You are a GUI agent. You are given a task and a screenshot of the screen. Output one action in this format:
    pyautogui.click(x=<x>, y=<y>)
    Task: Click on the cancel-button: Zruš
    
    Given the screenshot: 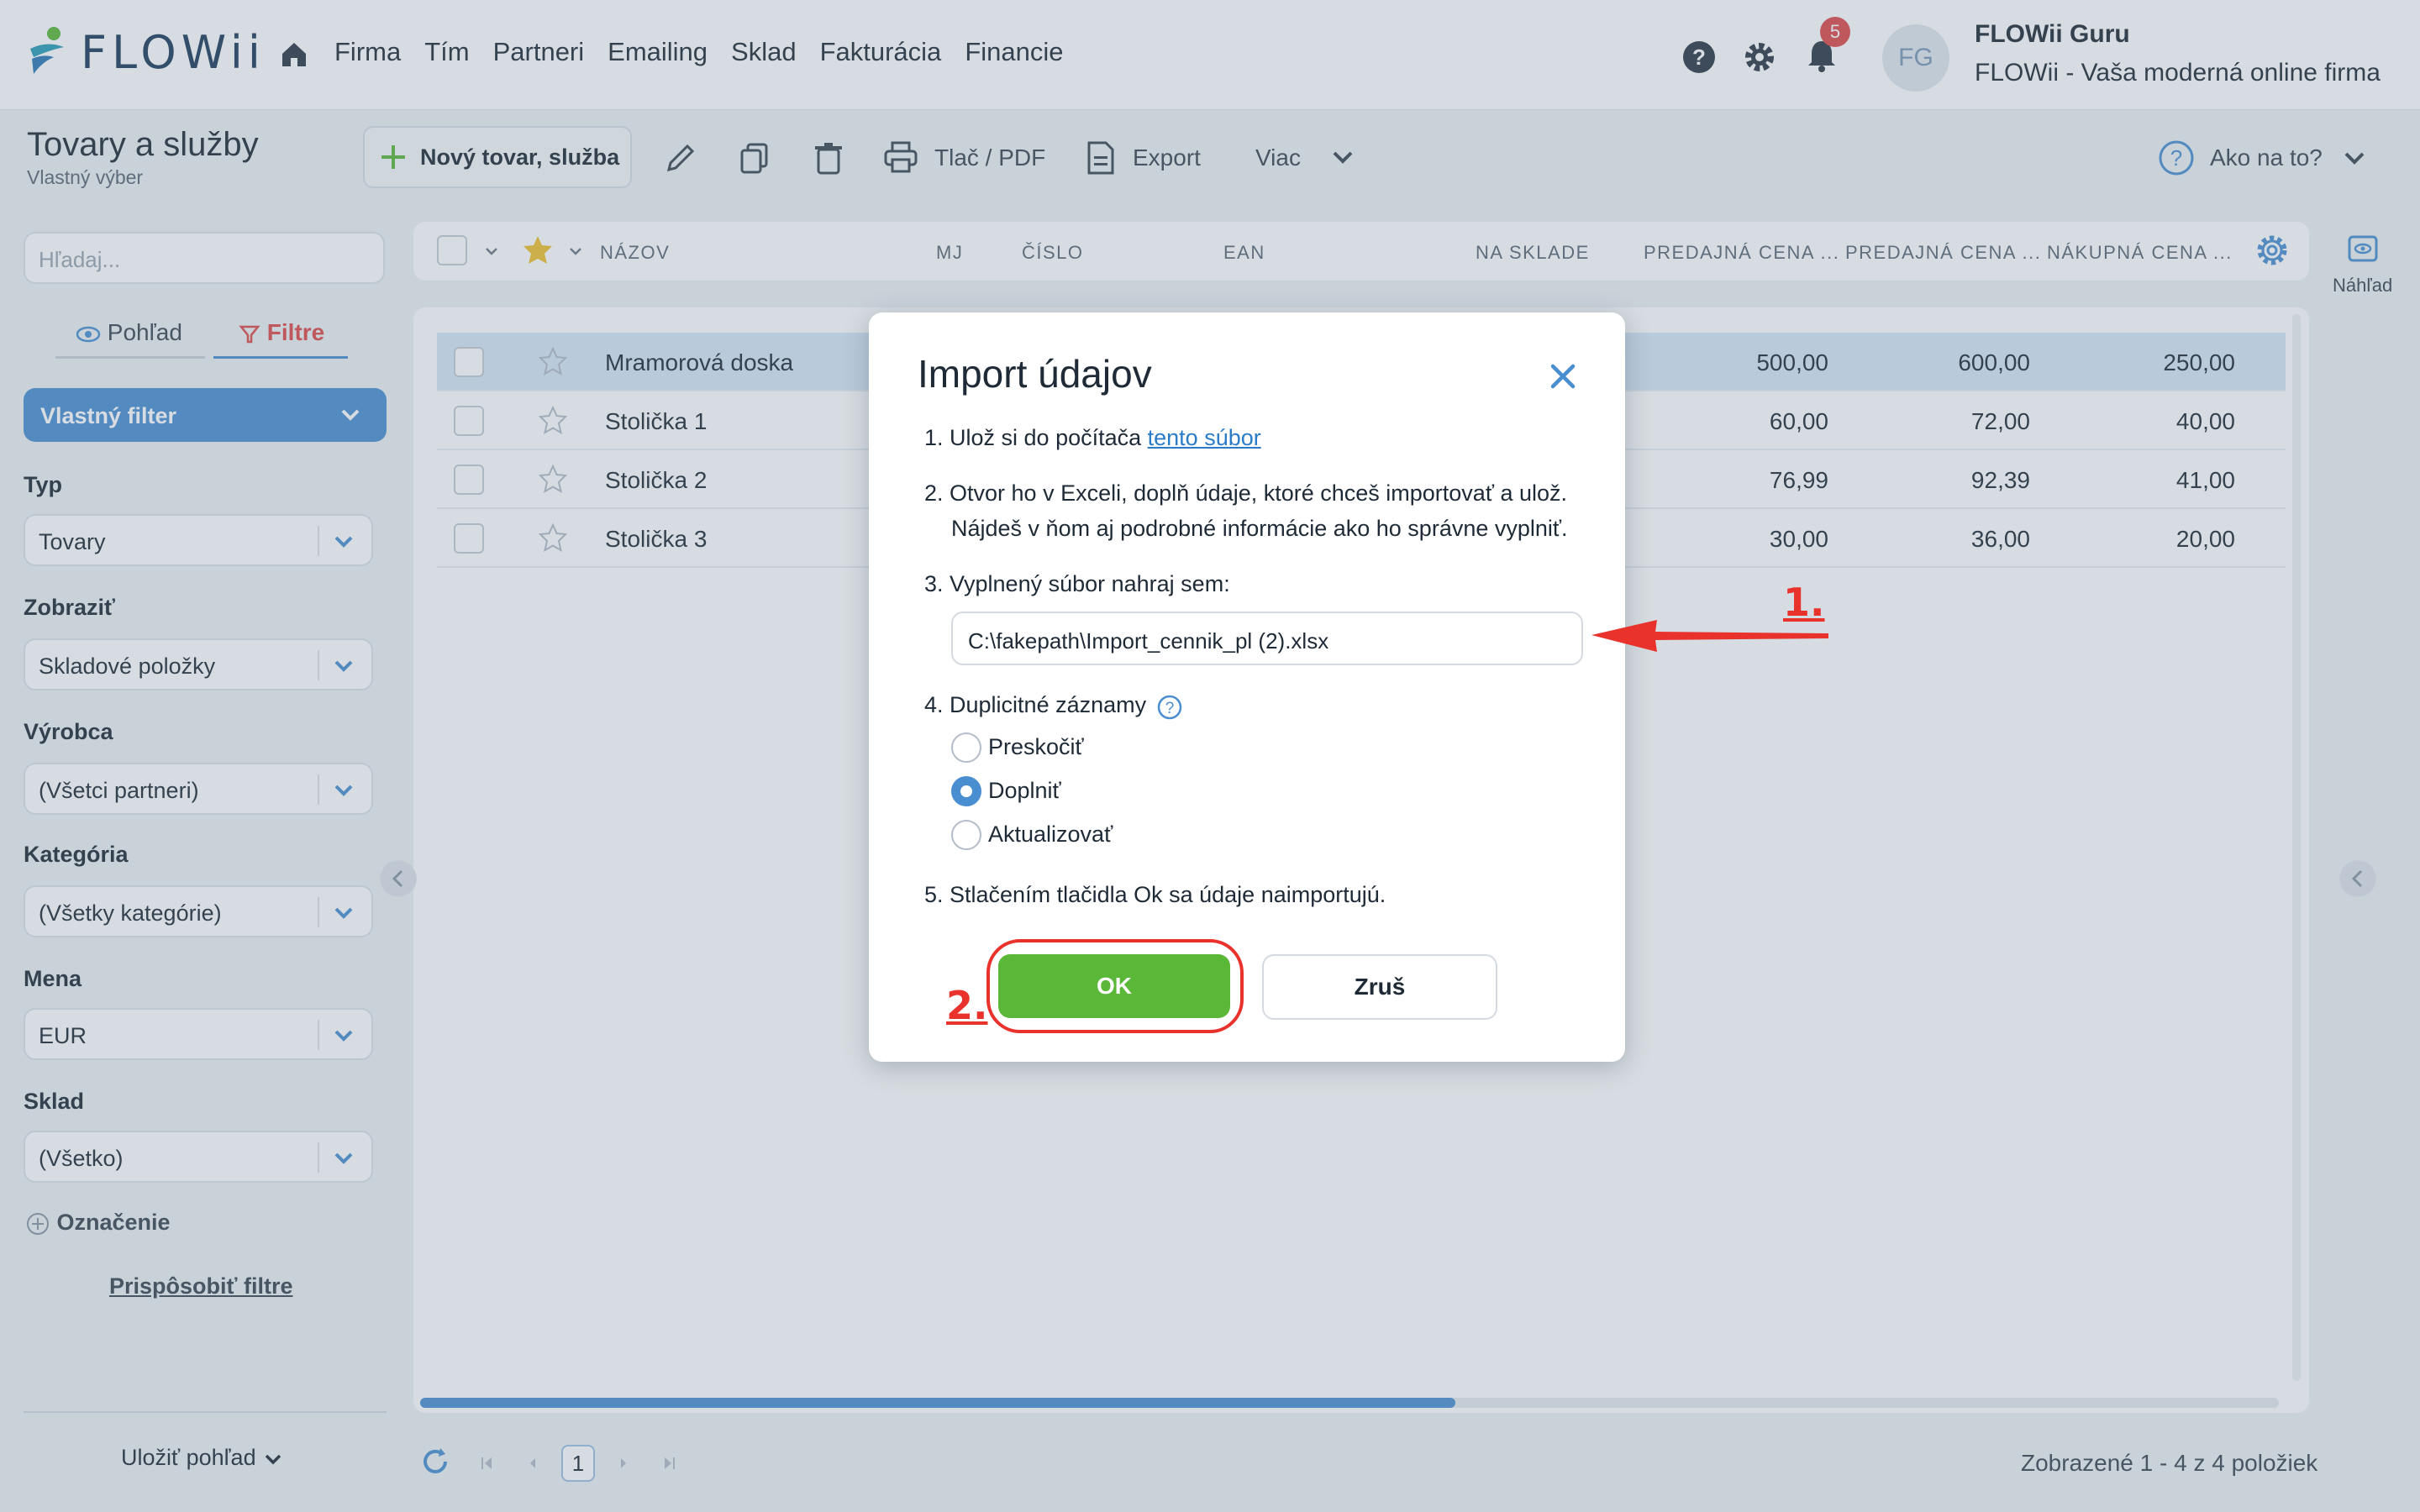 What is the action you would take?
    pyautogui.click(x=1379, y=987)
    